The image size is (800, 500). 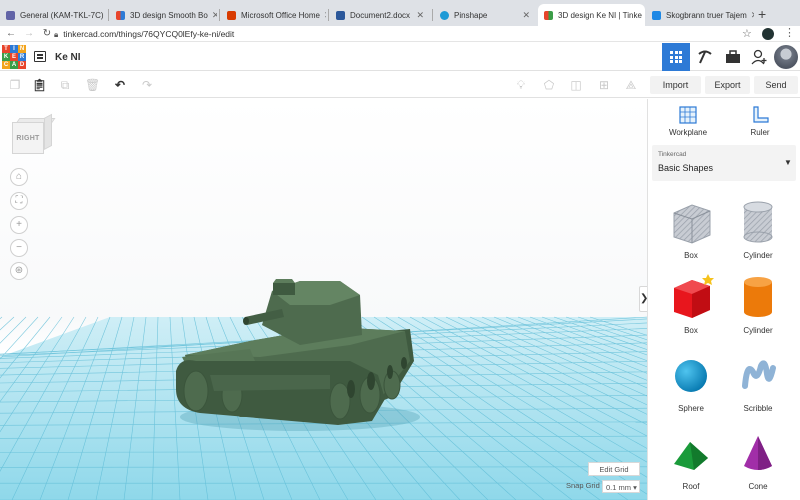 I want to click on build-button, so click(x=705, y=57).